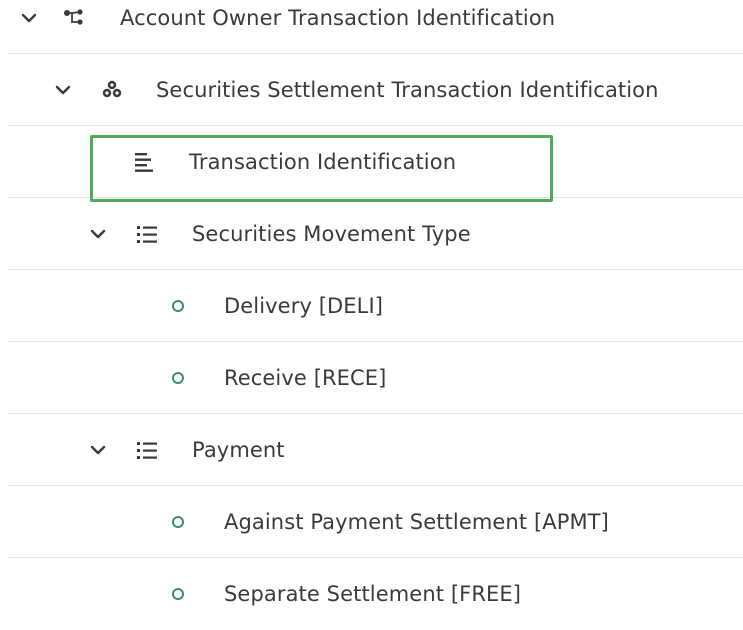 Image resolution: width=743 pixels, height=630 pixels. I want to click on tree-row-against-payment-settlement: Against Payment Settlement [APMT], so click(375, 522).